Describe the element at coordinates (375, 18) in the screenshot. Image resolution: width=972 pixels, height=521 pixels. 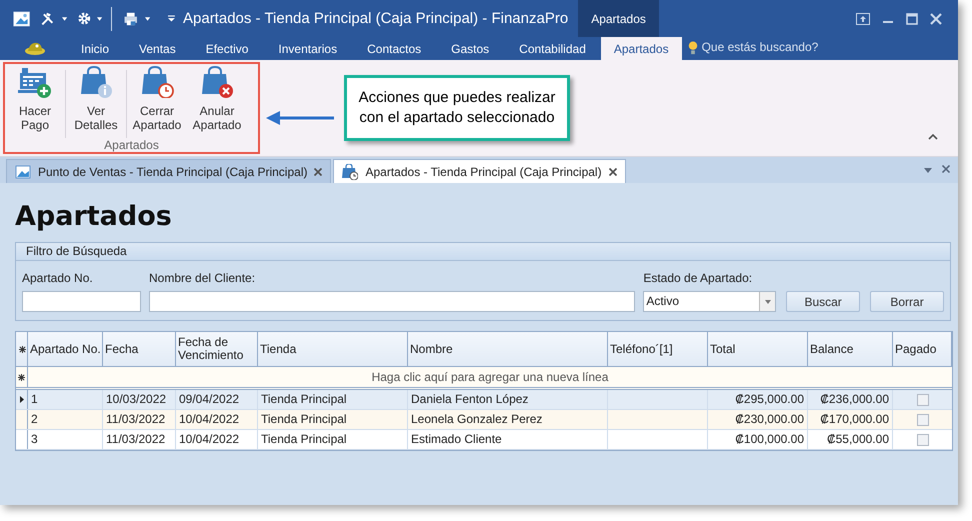
I see `window-title: Apartados - Tienda Principal (Caja Principal) - FinanzaPro` at that location.